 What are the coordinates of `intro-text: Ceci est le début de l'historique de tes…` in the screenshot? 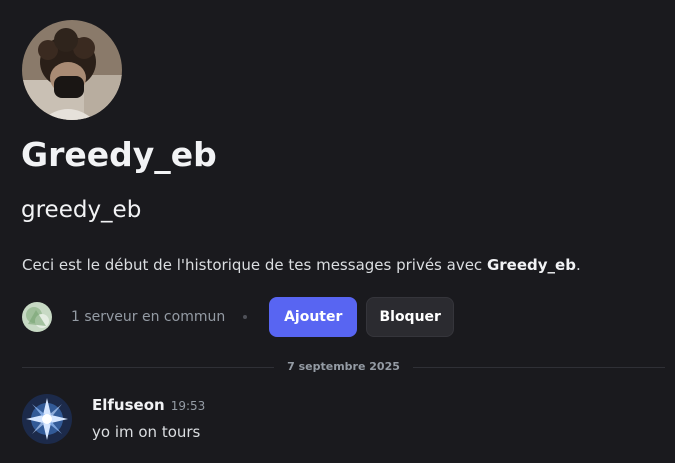 It's located at (254, 265).